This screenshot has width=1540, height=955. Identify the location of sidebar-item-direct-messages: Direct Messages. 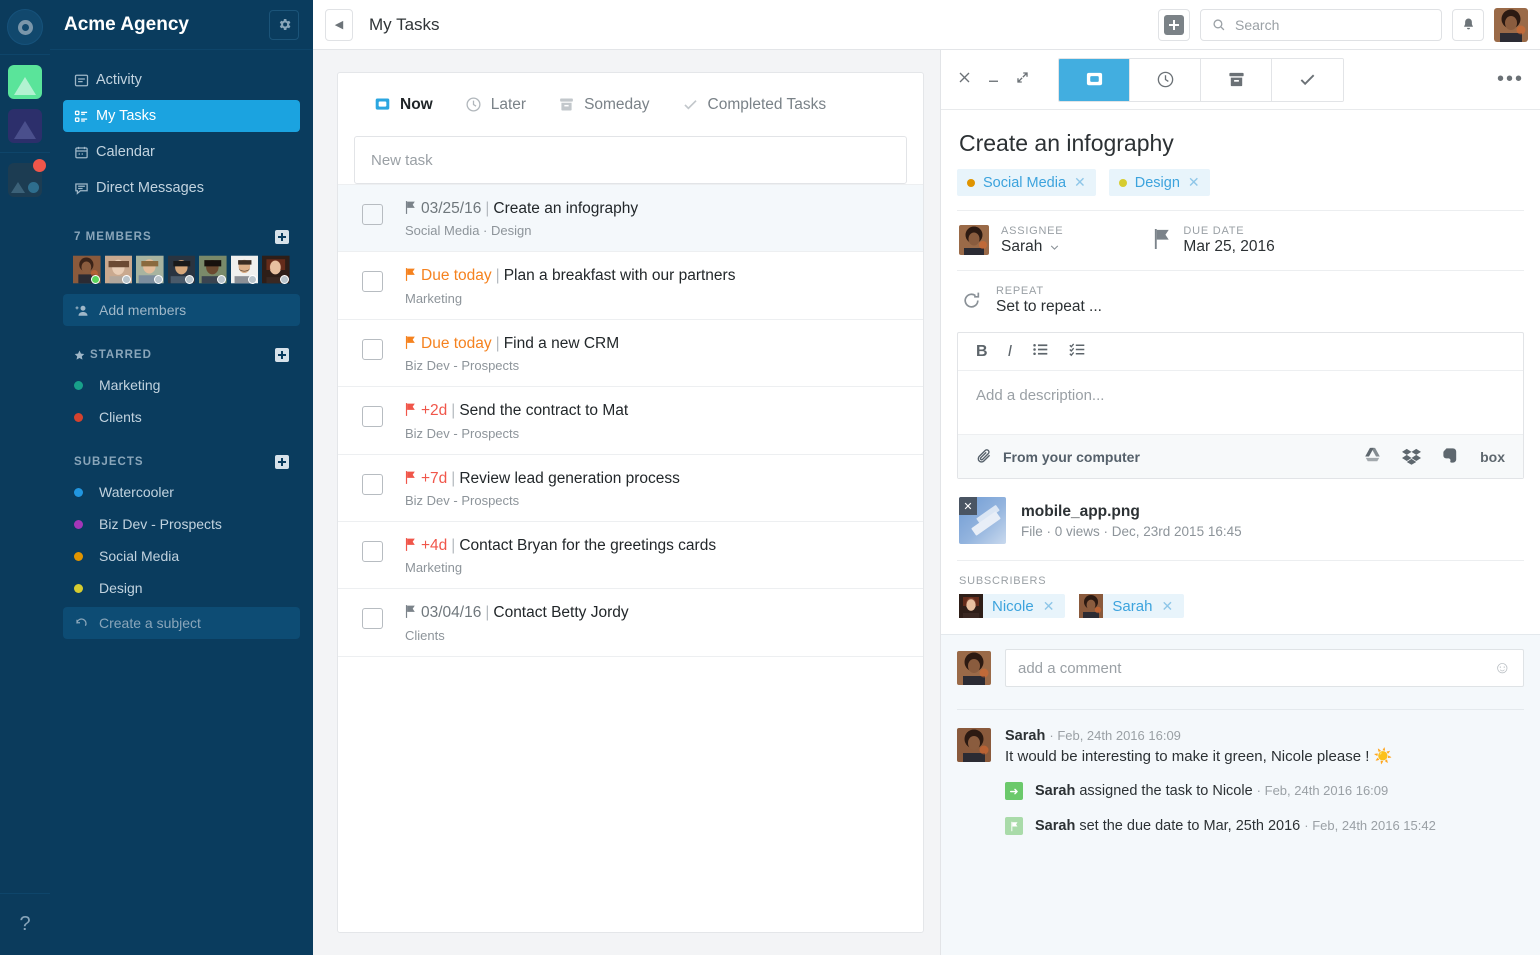
(181, 188).